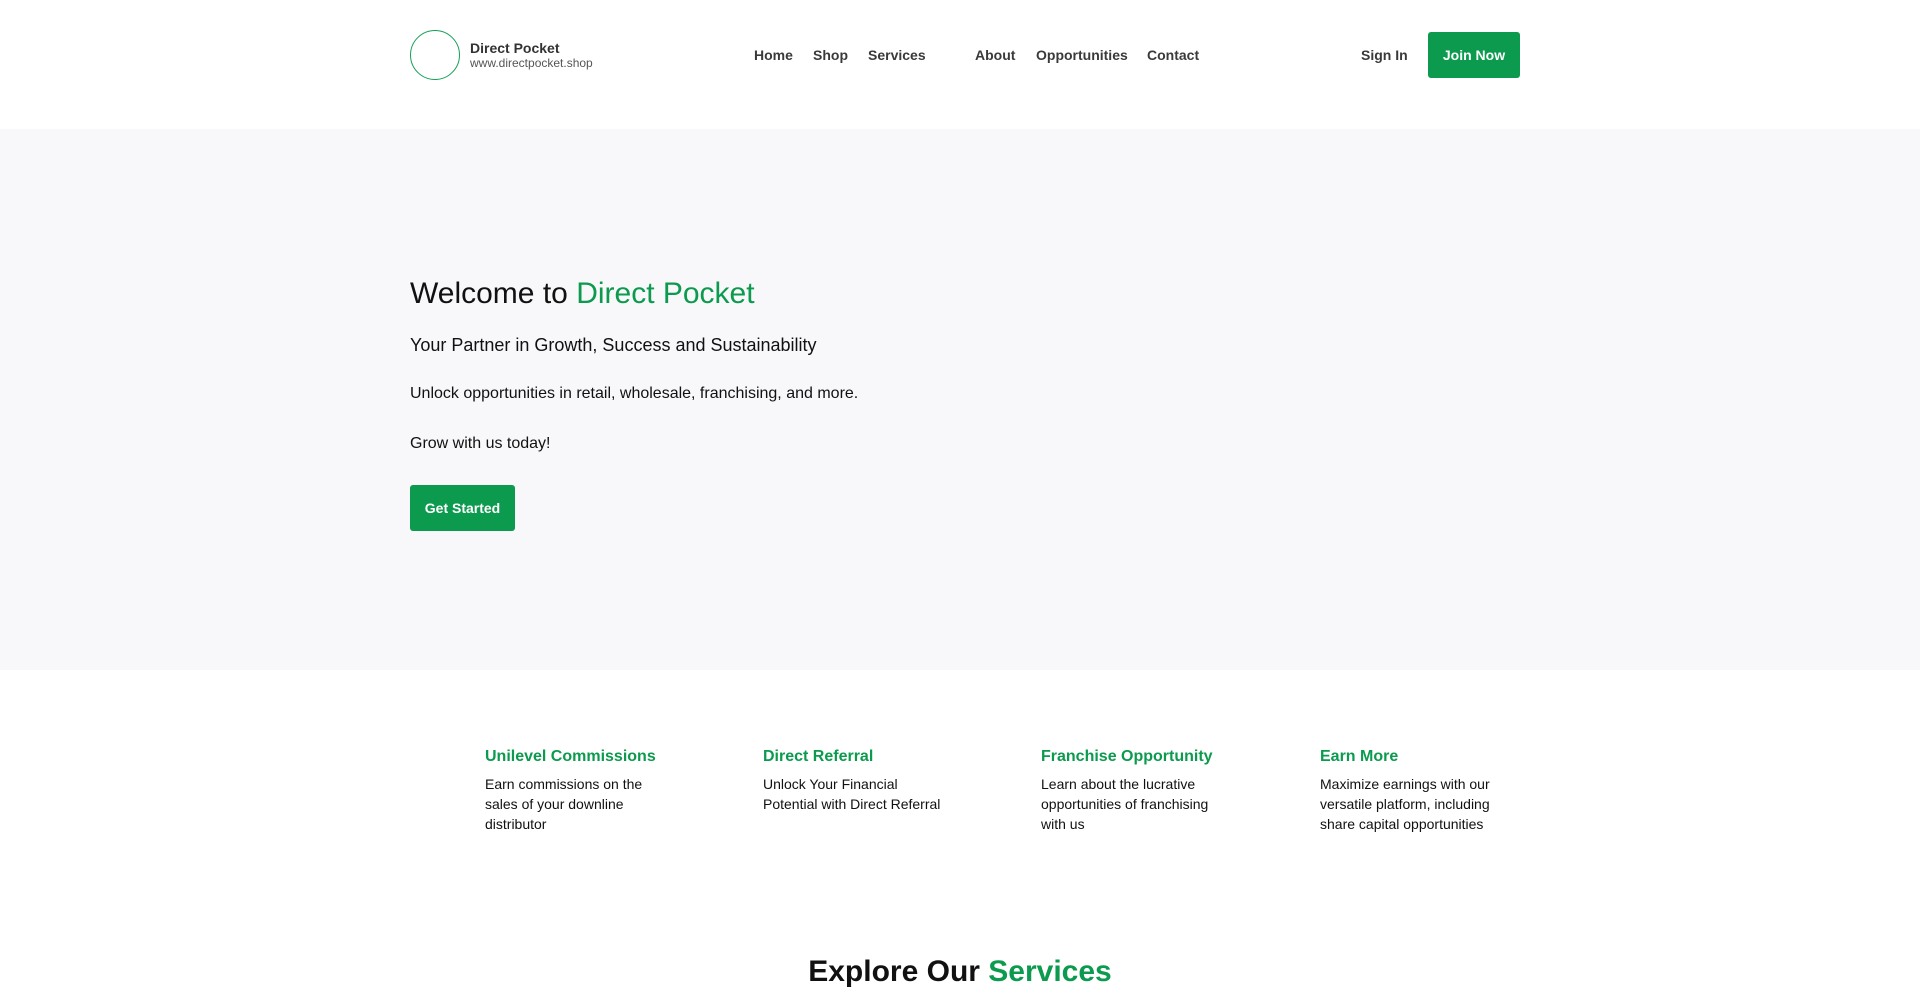  What do you see at coordinates (1127, 756) in the screenshot?
I see `feature-title: Franchise Opportunity` at bounding box center [1127, 756].